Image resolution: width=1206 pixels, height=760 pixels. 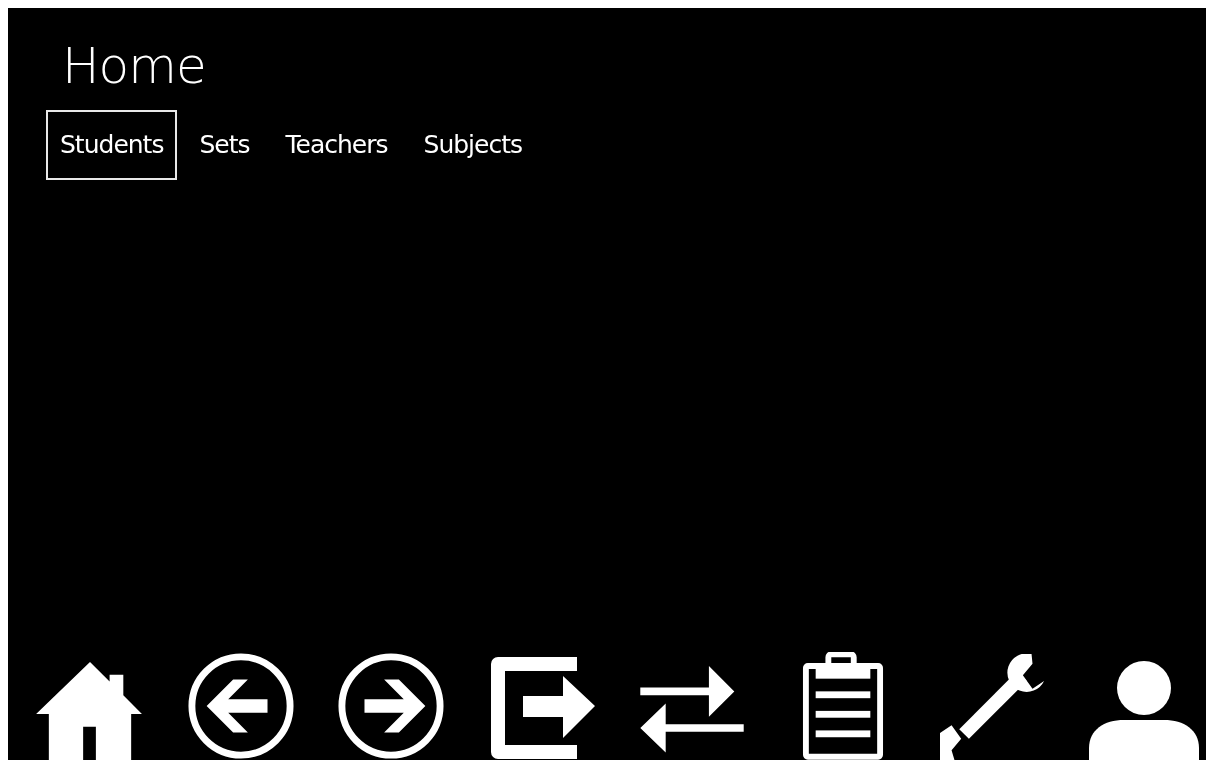 I want to click on tab: Students, so click(x=112, y=145).